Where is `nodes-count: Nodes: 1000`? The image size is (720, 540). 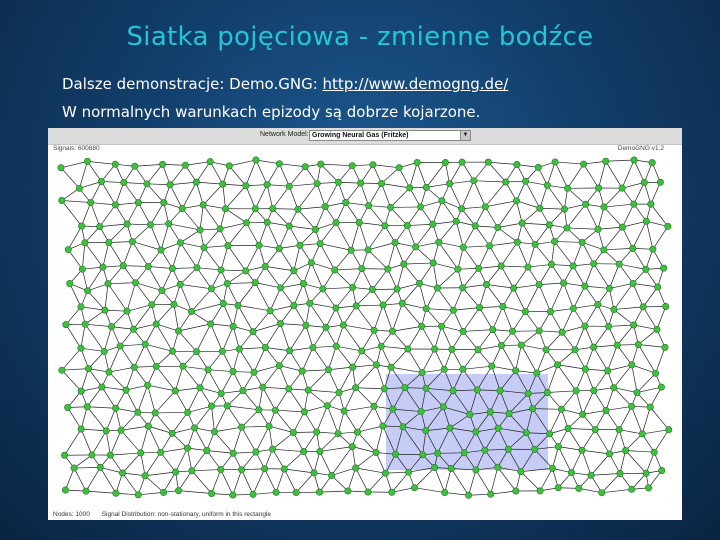
nodes-count: Nodes: 1000 is located at coordinates (71, 514).